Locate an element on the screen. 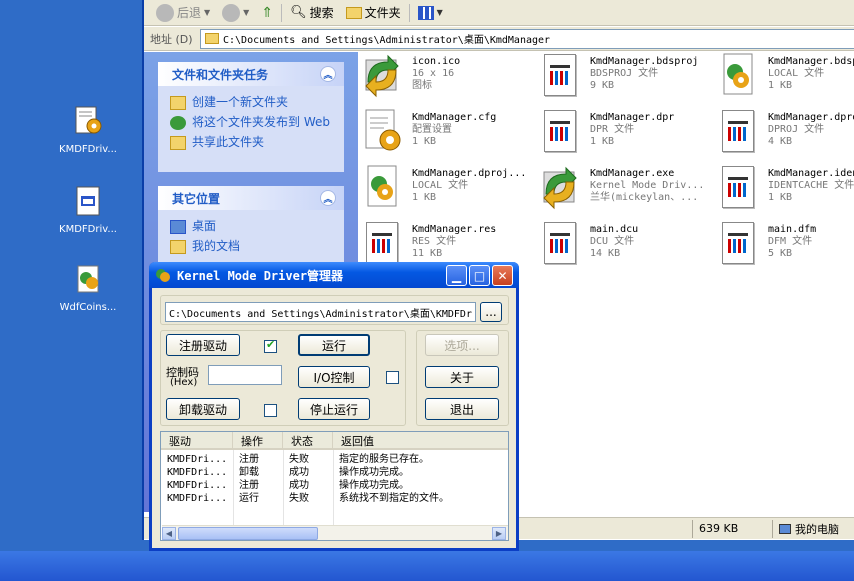 This screenshot has width=854, height=581. register-driver-button: 注册驱动 is located at coordinates (203, 345).